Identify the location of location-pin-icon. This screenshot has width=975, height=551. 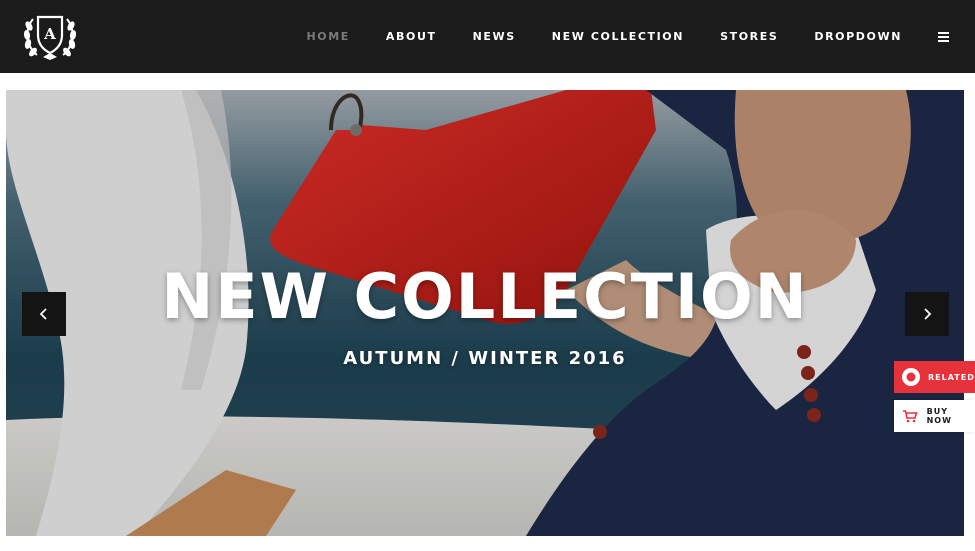
(911, 377).